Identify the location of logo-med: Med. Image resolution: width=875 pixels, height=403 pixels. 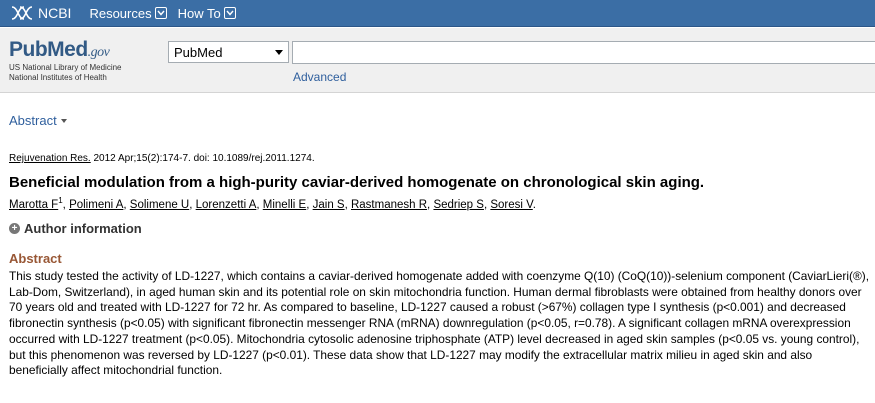
(67, 49).